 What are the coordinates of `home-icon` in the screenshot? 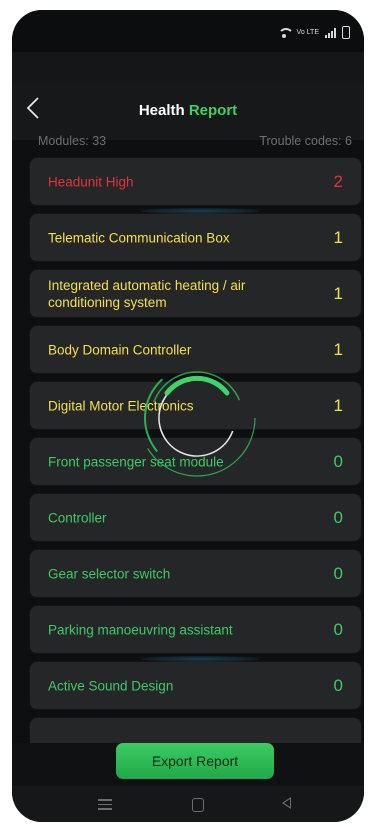 It's located at (198, 805).